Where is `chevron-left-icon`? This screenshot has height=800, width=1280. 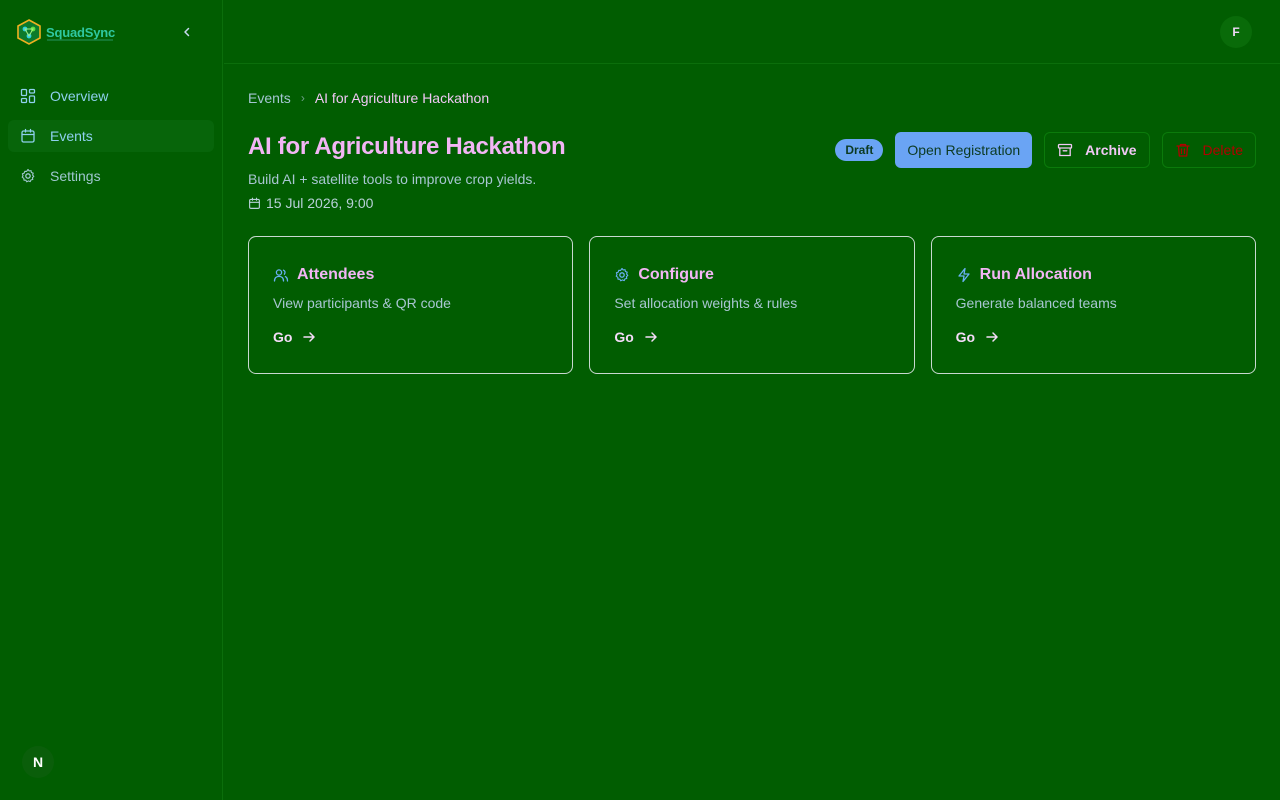
chevron-left-icon is located at coordinates (187, 32).